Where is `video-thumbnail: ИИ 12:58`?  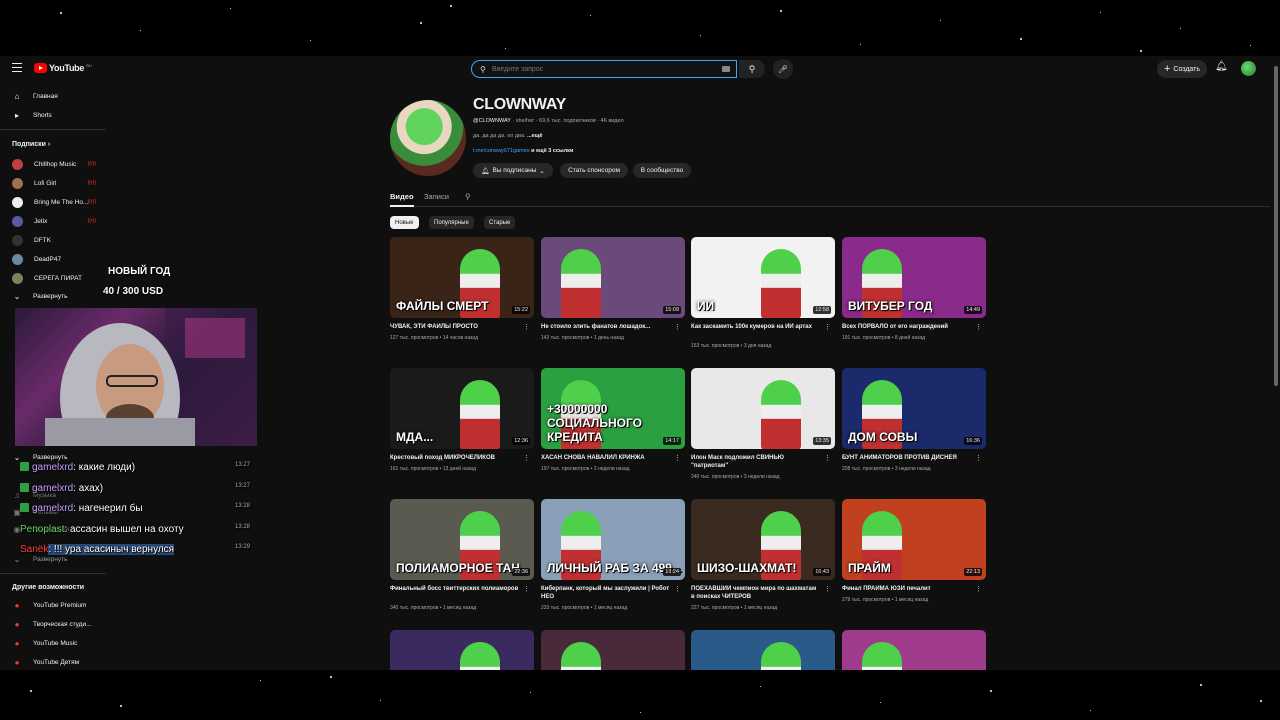 video-thumbnail: ИИ 12:58 is located at coordinates (763, 277).